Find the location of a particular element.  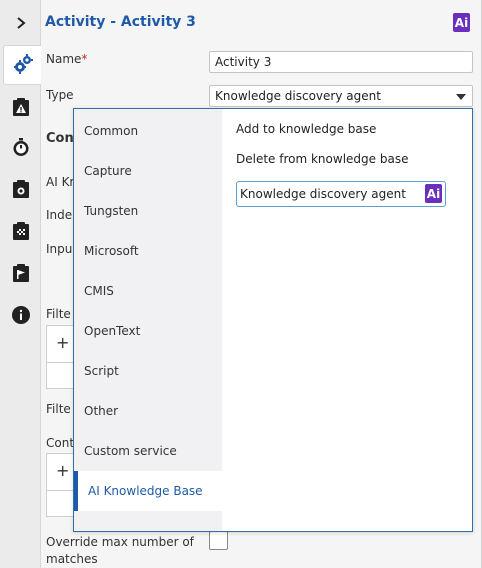

tab-info is located at coordinates (20, 316).